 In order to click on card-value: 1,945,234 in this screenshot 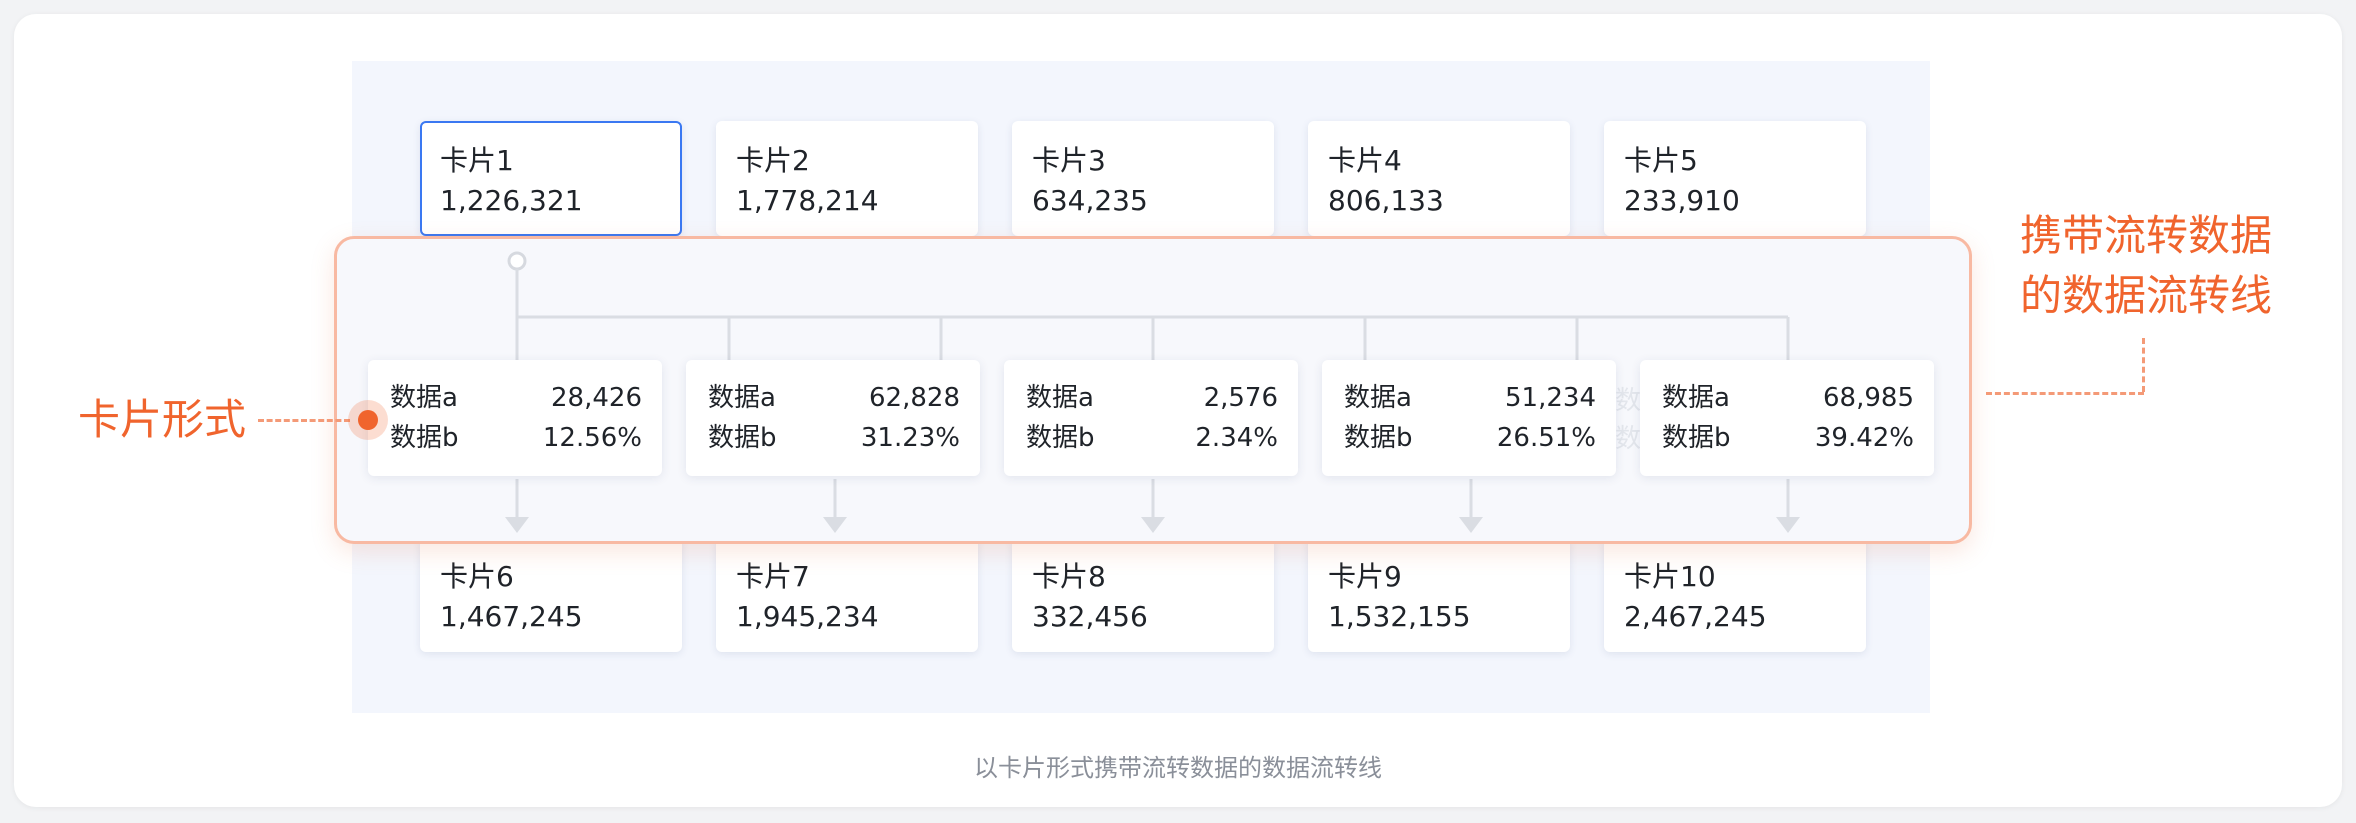, I will do `click(807, 616)`.